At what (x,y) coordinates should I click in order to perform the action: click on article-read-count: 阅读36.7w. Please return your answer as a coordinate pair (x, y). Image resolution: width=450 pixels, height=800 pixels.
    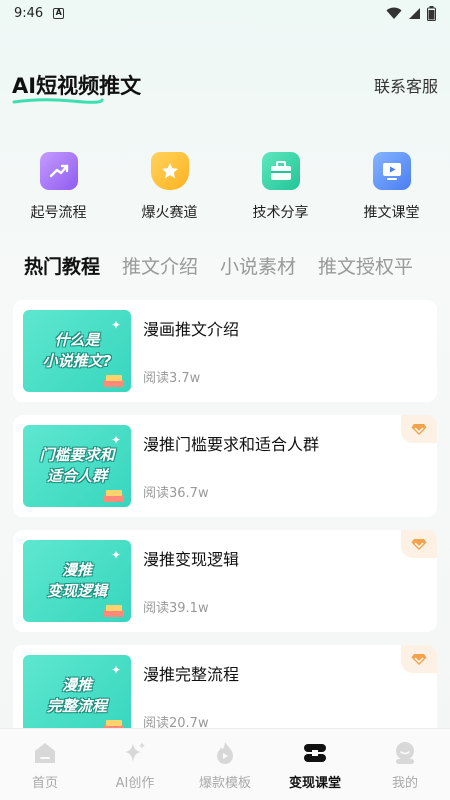
    Looking at the image, I should click on (176, 493).